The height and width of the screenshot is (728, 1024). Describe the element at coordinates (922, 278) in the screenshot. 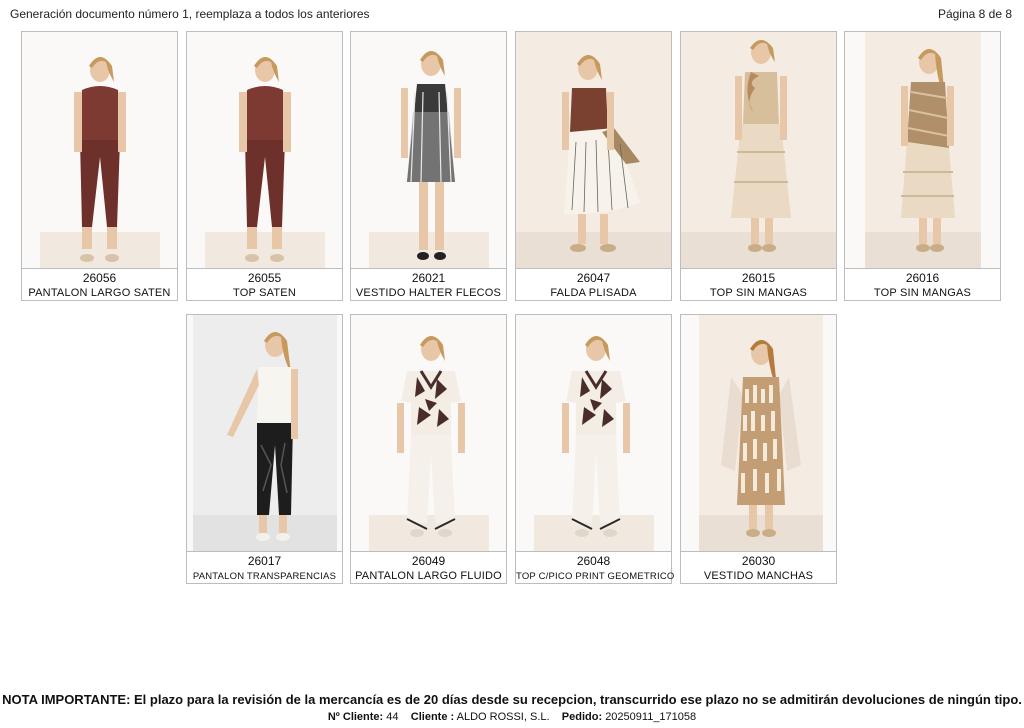

I see `product-code: 26016` at that location.